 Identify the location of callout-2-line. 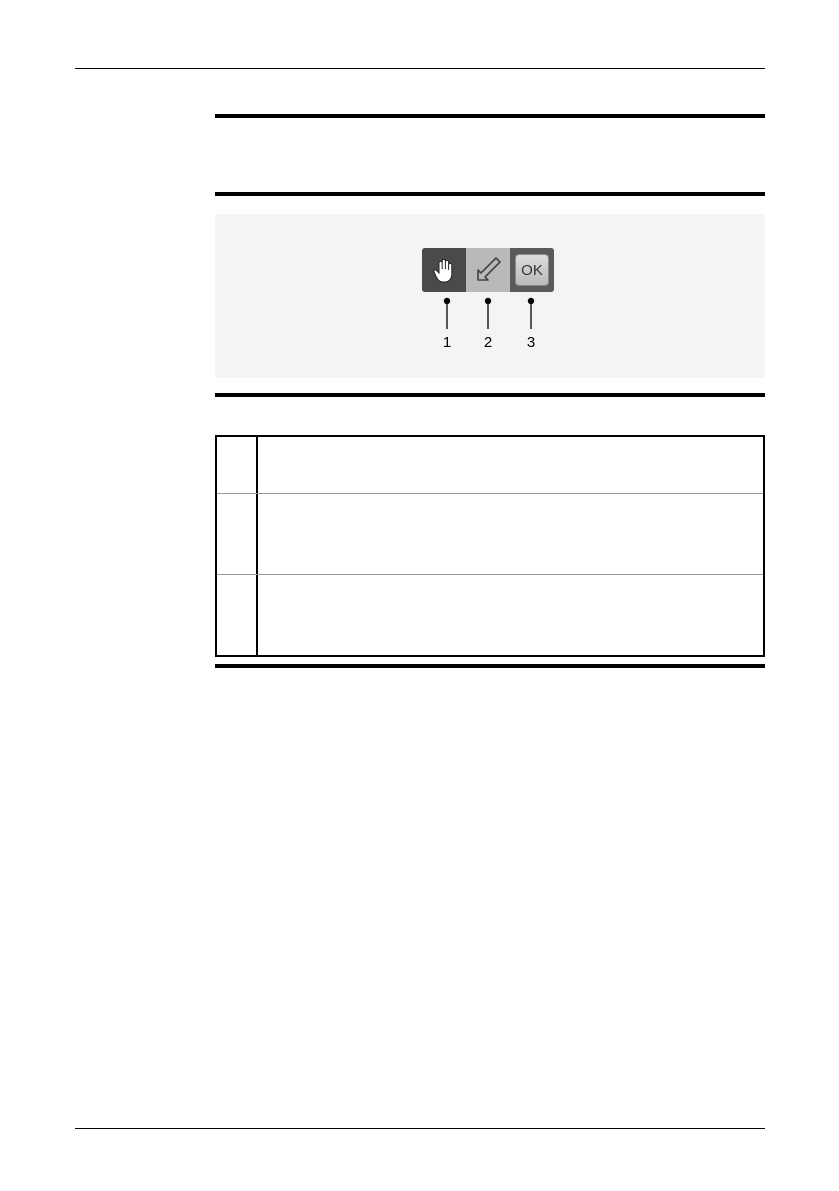
(488, 313).